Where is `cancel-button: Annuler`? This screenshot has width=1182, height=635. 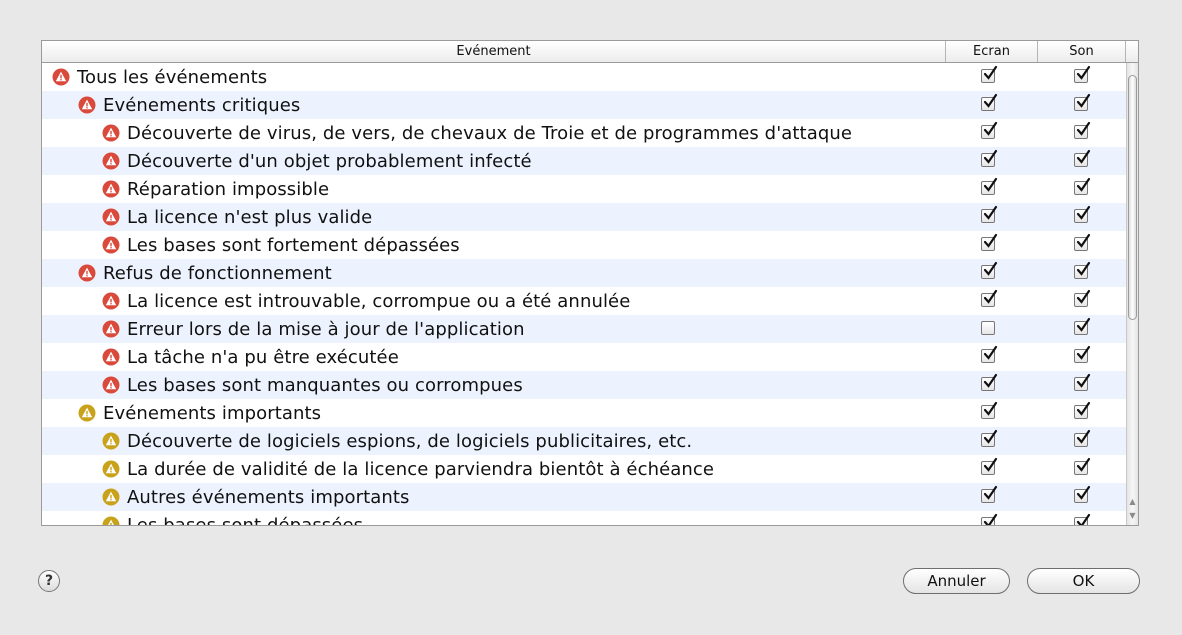 cancel-button: Annuler is located at coordinates (956, 581).